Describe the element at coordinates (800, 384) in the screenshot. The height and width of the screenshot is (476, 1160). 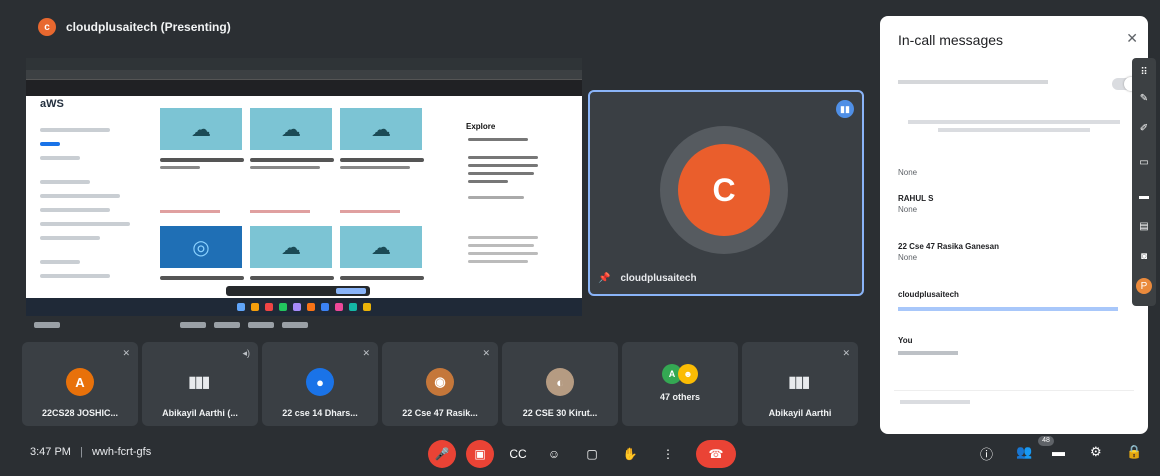
I see `participant-tile: ✕ ▮▮▮ Abikayil Aarthi` at that location.